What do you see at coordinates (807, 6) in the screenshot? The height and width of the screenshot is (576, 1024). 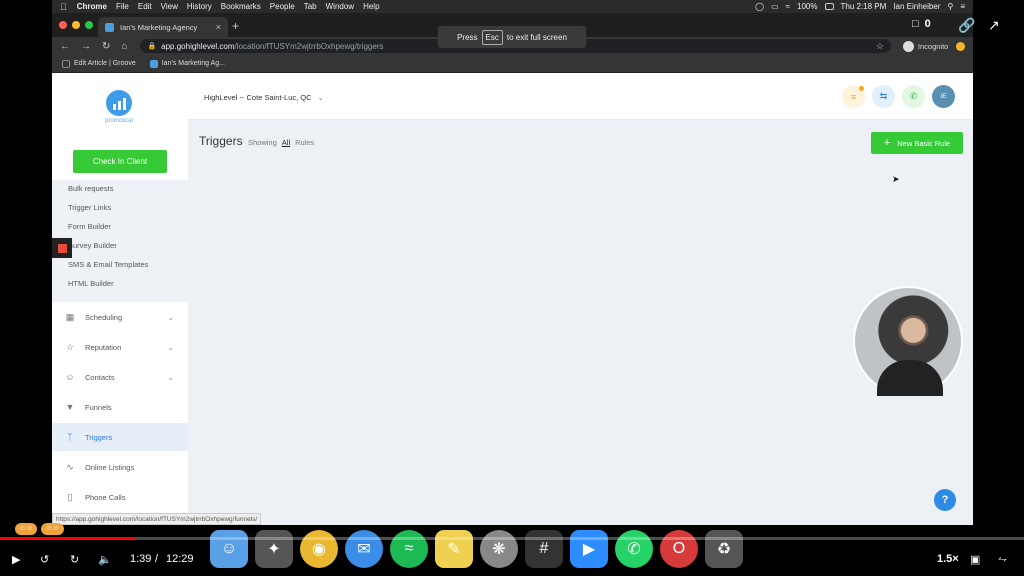 I see `battery-percent: 100%` at bounding box center [807, 6].